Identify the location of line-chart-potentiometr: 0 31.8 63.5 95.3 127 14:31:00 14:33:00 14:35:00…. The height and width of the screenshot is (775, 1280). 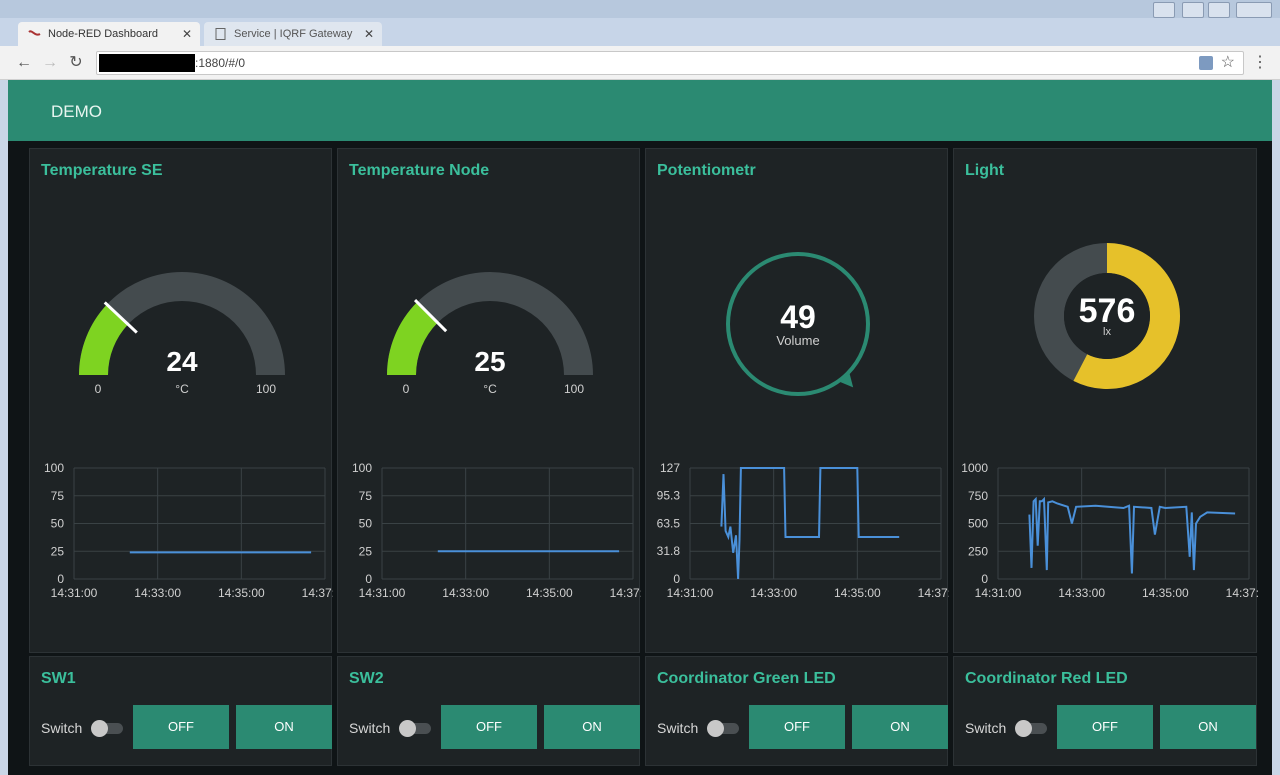
(803, 530).